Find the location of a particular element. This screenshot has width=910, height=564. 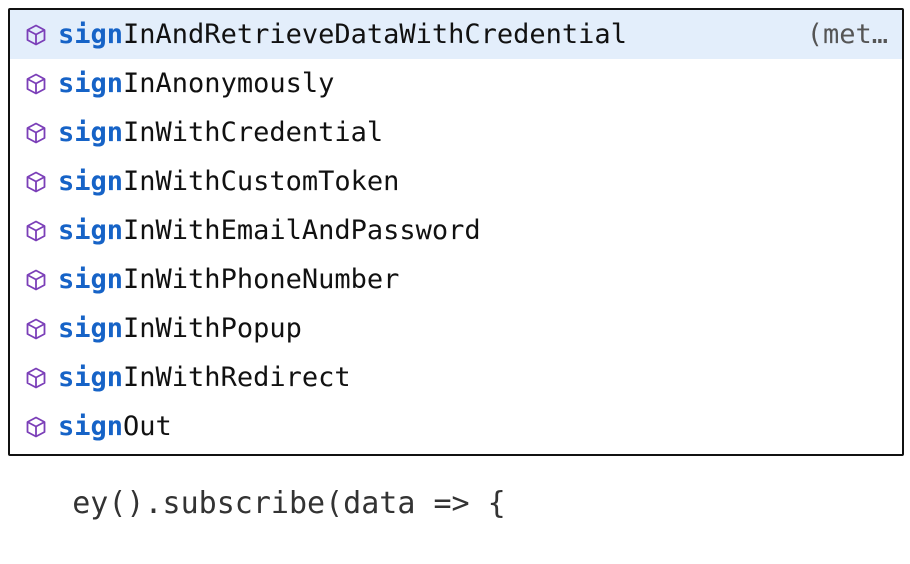

suggestion-label: signInWithPhoneNumber is located at coordinates (228, 279).